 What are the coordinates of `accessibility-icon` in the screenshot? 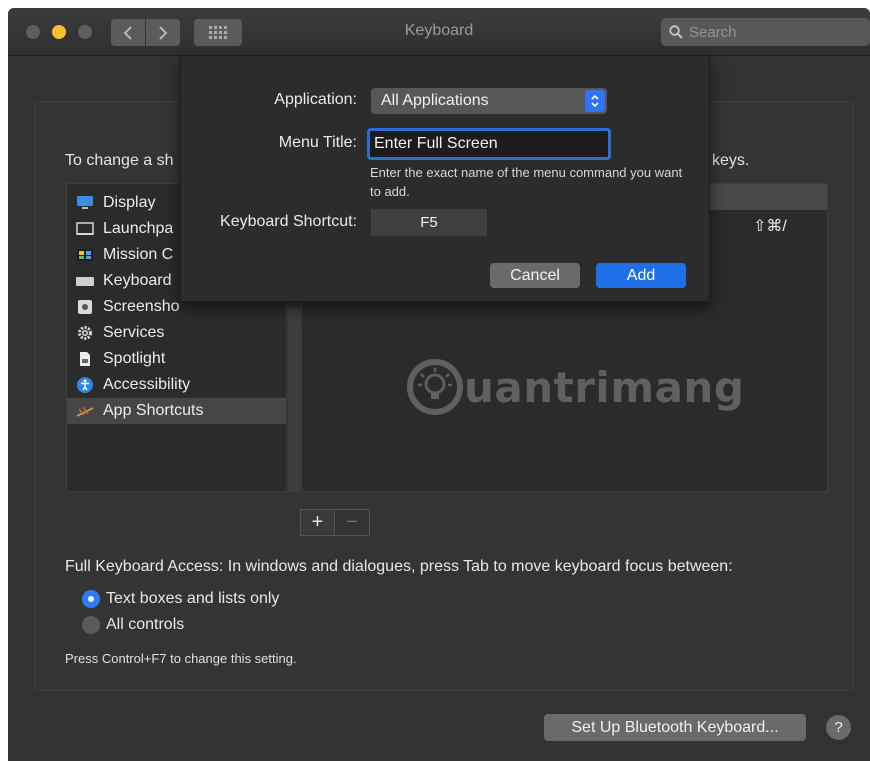 It's located at (85, 385).